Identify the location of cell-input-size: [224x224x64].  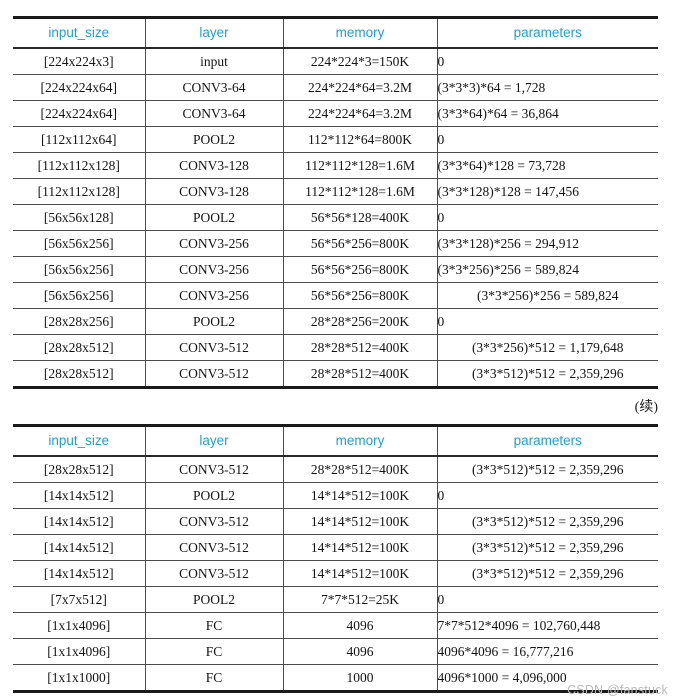
(79, 113).